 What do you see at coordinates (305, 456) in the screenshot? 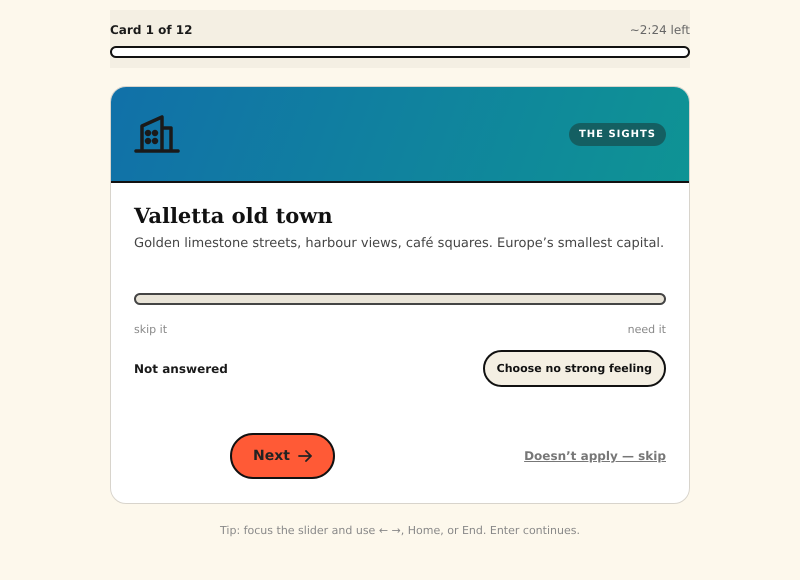
I see `arrow-right-icon` at bounding box center [305, 456].